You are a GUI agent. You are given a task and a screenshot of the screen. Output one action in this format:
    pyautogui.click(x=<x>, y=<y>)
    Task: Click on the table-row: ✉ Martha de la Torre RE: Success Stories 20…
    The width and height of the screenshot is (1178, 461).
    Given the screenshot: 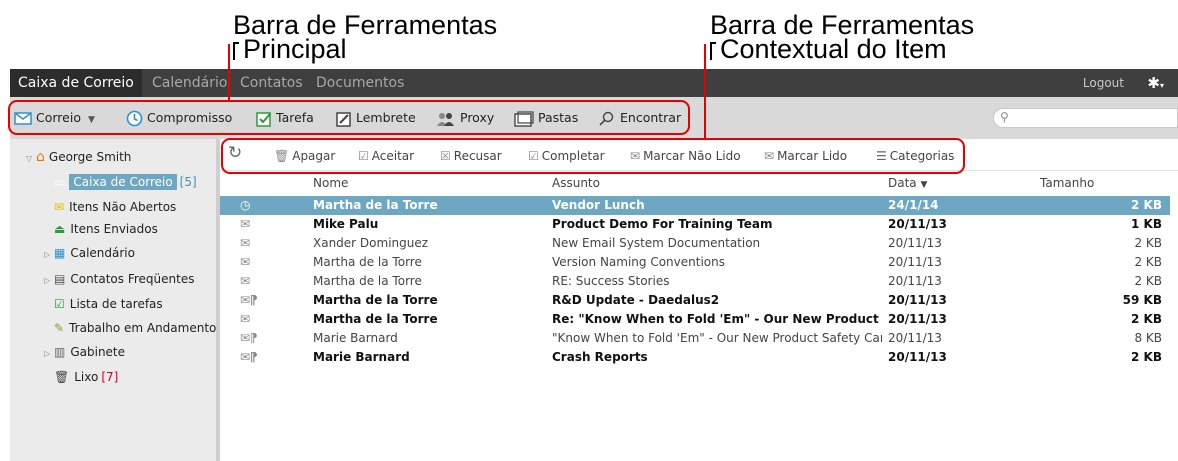 What is the action you would take?
    pyautogui.click(x=695, y=281)
    